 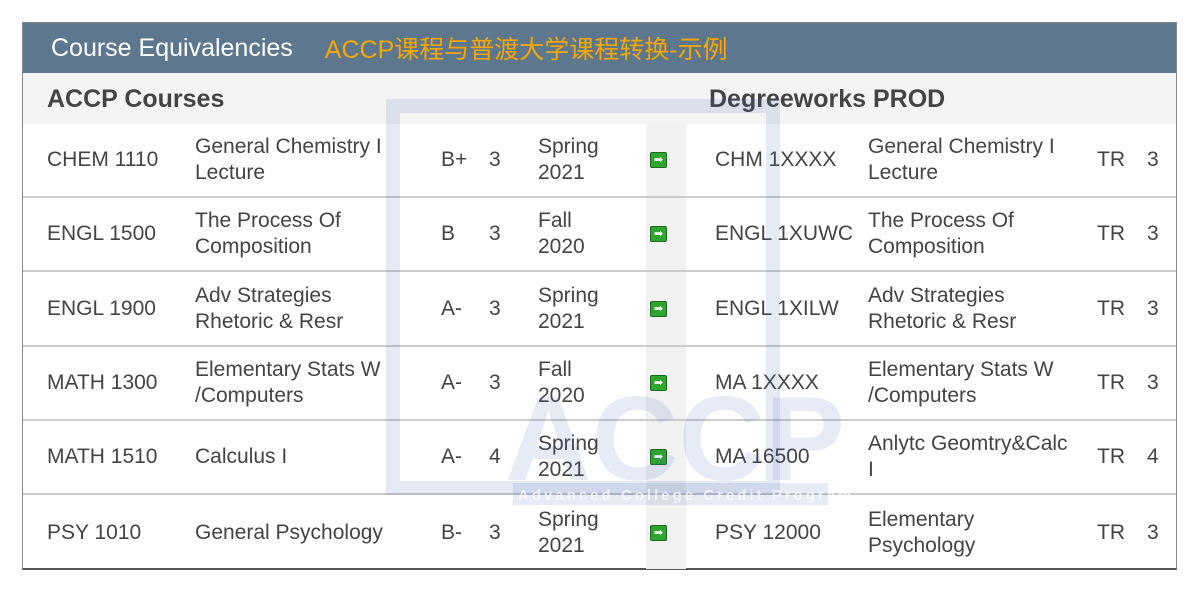 What do you see at coordinates (102, 382) in the screenshot?
I see `course-code: MATH 1300` at bounding box center [102, 382].